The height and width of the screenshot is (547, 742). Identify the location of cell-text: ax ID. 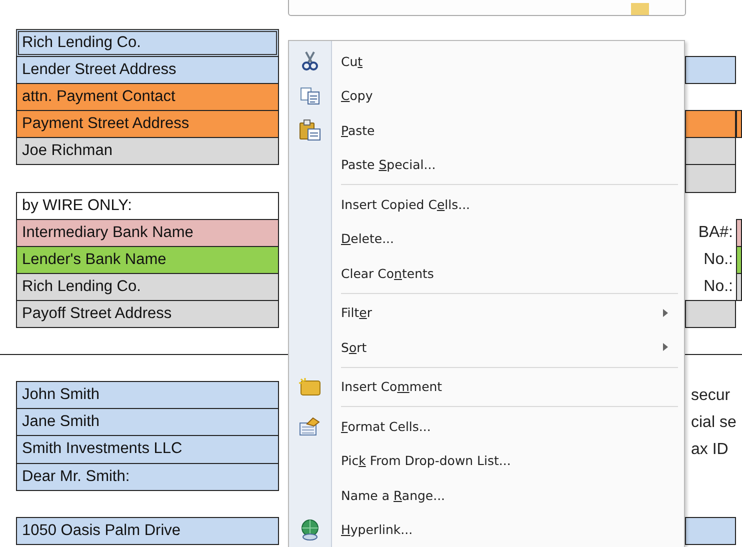
(709, 449).